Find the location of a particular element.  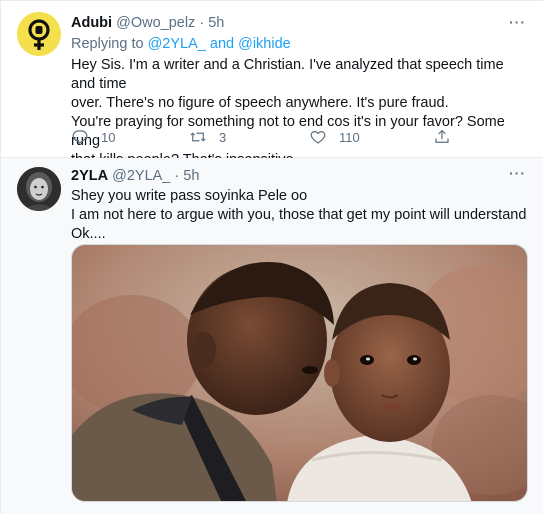

display-name: 2YLA is located at coordinates (89, 176).